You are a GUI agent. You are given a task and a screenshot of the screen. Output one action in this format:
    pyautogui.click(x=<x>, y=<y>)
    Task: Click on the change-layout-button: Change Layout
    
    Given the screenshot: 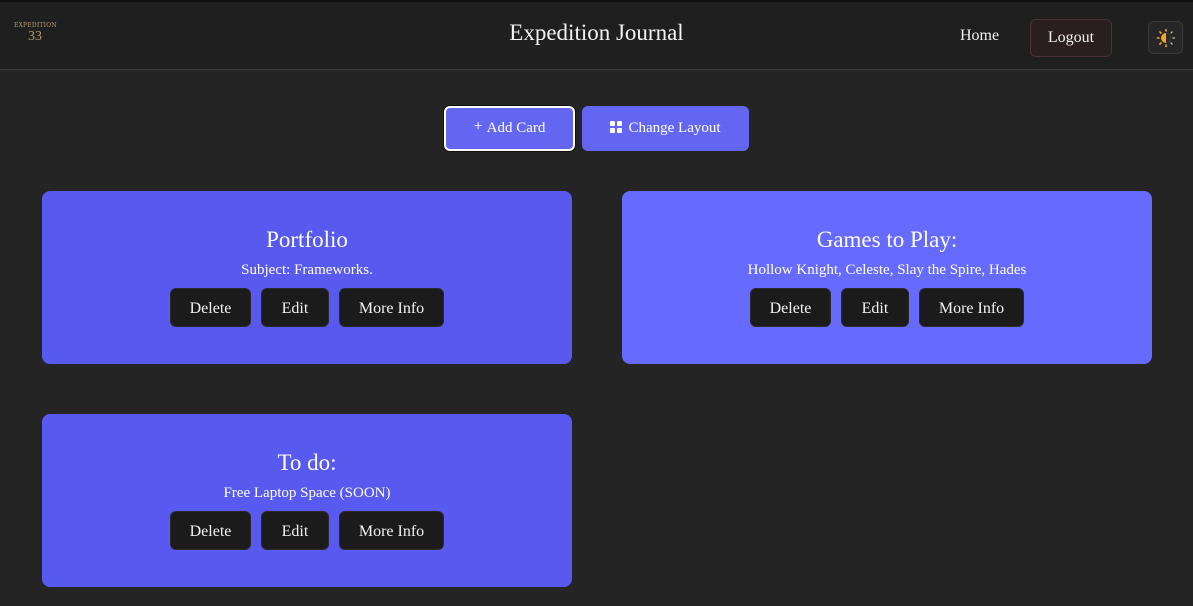 What is the action you would take?
    pyautogui.click(x=665, y=128)
    